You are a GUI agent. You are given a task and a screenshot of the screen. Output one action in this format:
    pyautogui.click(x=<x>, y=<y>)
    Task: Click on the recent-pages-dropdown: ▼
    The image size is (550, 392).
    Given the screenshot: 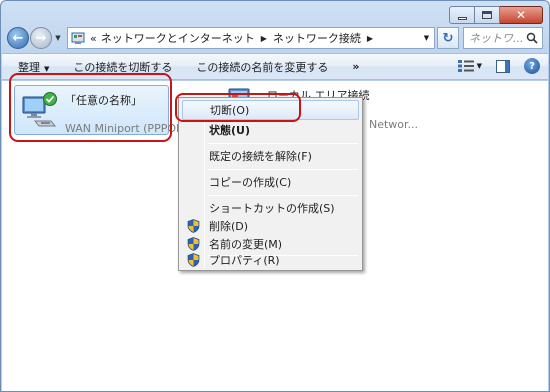 What is the action you would take?
    pyautogui.click(x=58, y=38)
    